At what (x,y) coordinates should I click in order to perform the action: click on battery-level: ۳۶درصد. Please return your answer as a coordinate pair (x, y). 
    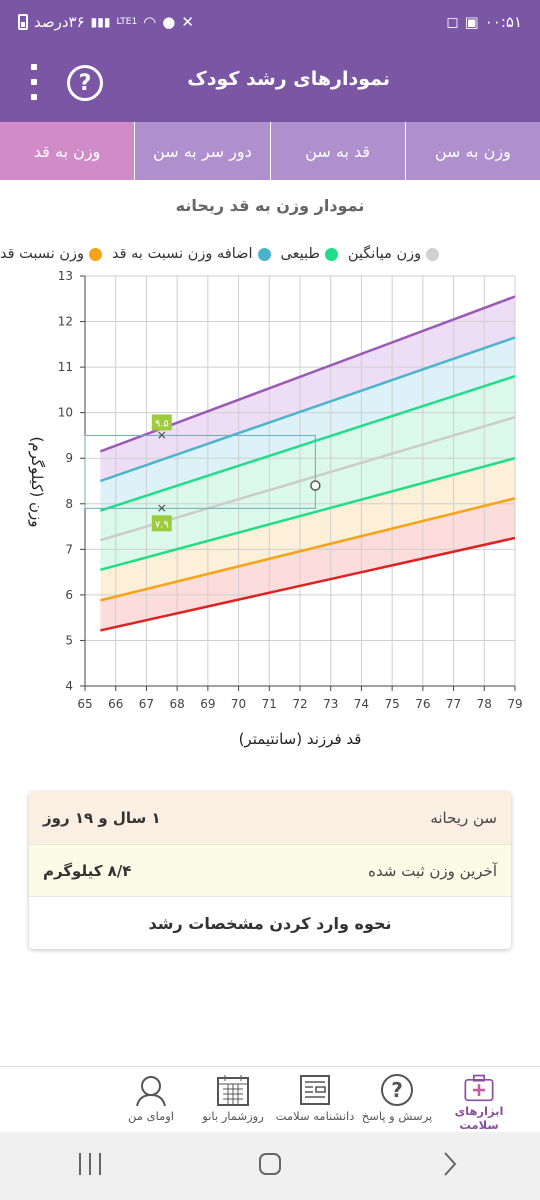
    Looking at the image, I should click on (59, 22).